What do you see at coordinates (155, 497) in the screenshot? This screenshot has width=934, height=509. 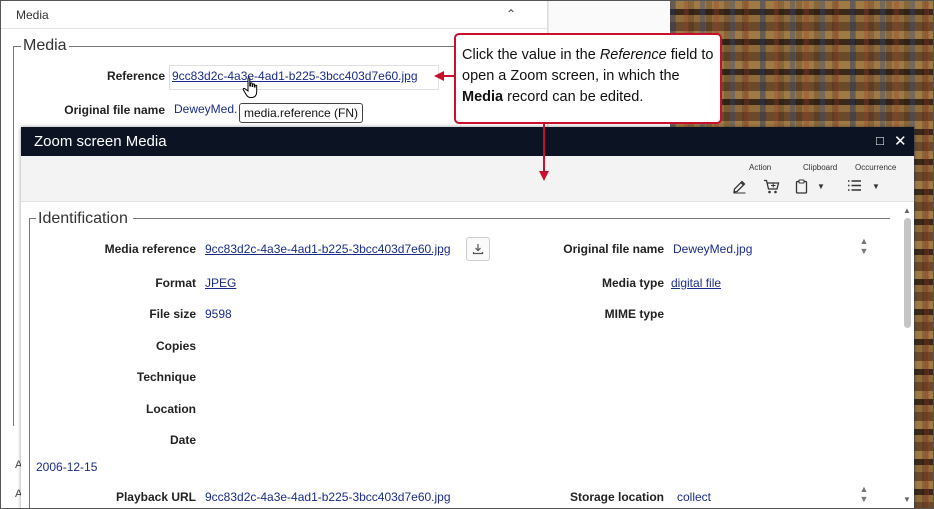 I see `playback-url-label: Playback URL` at bounding box center [155, 497].